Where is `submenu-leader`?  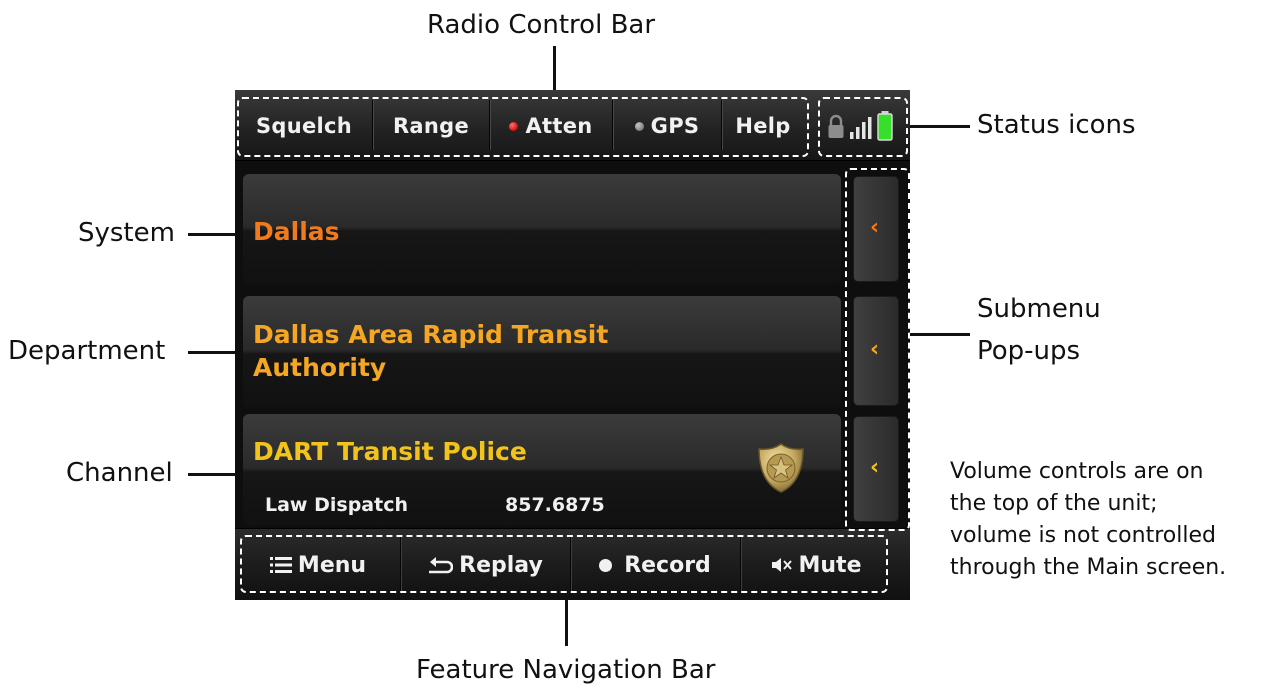
submenu-leader is located at coordinates (940, 334).